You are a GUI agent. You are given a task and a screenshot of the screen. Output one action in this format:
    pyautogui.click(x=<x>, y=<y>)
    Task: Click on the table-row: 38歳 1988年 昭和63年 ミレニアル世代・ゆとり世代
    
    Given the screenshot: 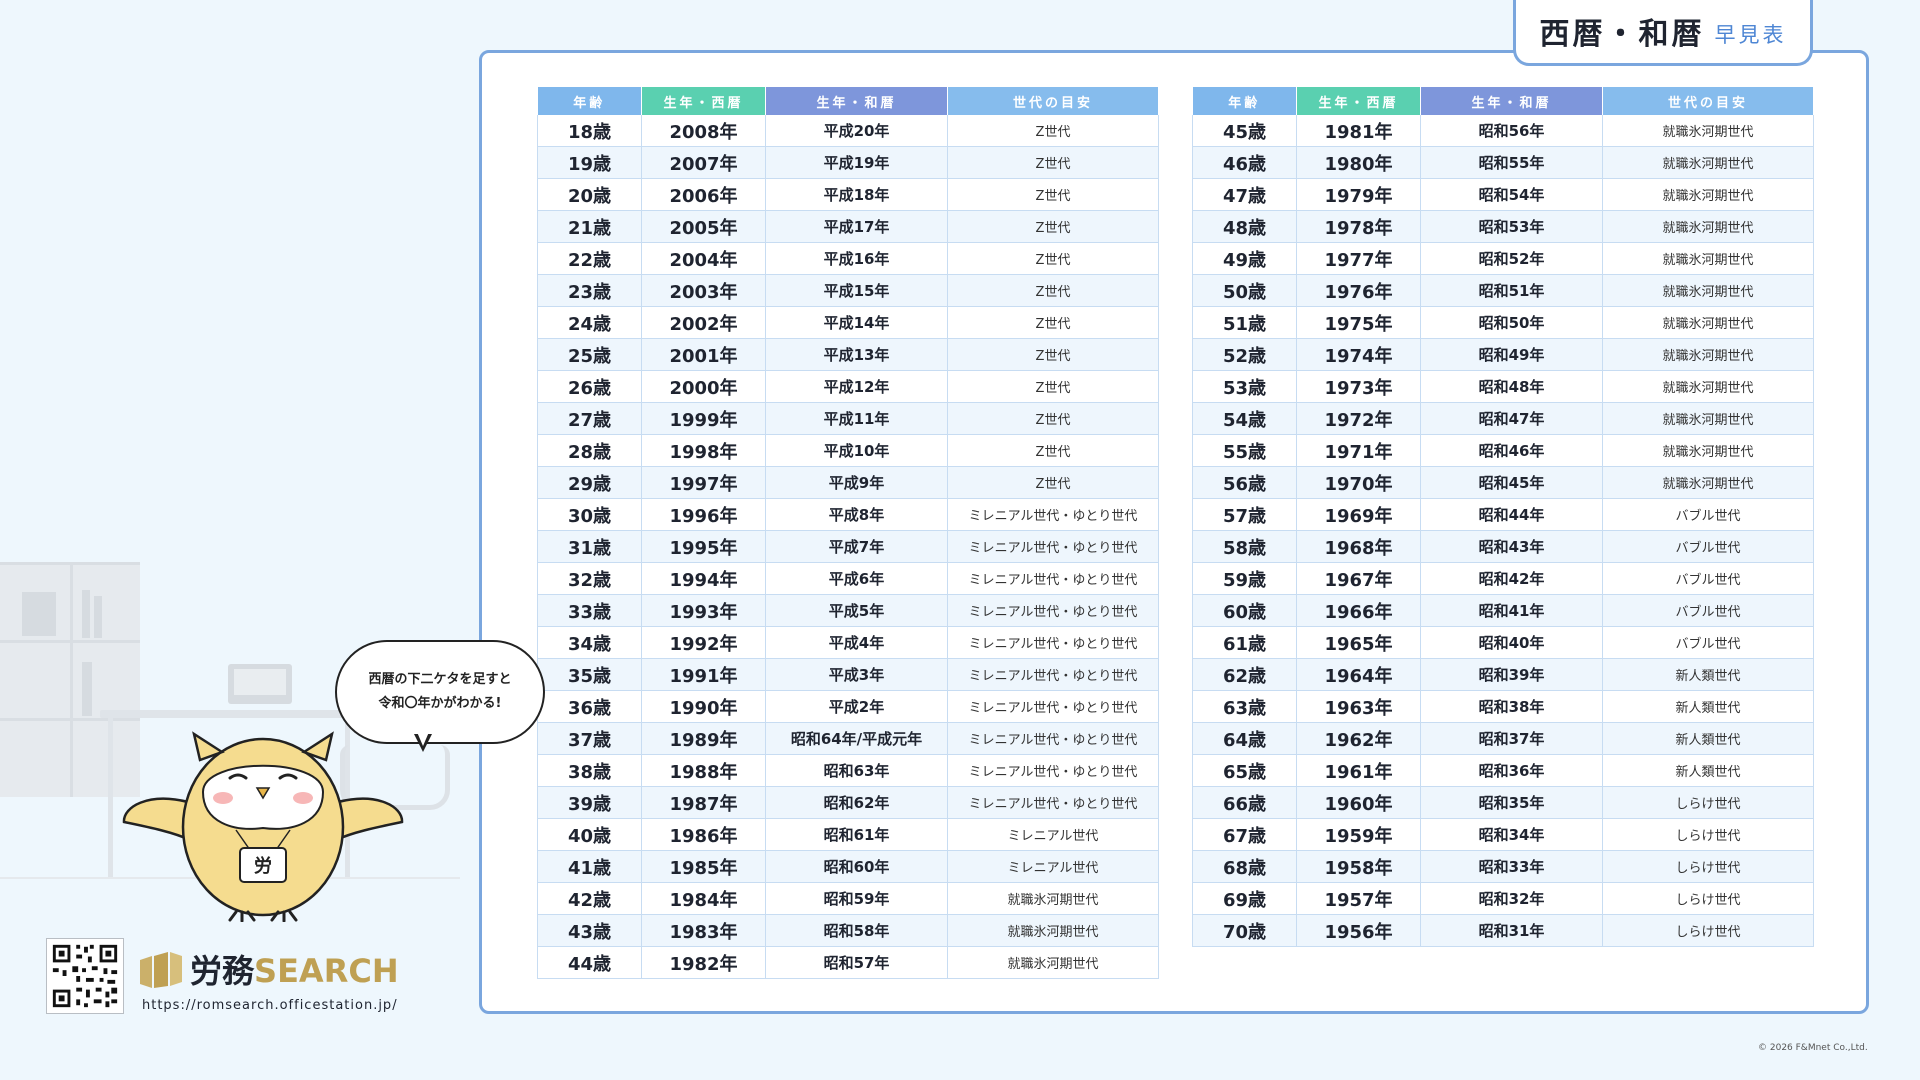 What is the action you would take?
    pyautogui.click(x=848, y=770)
    